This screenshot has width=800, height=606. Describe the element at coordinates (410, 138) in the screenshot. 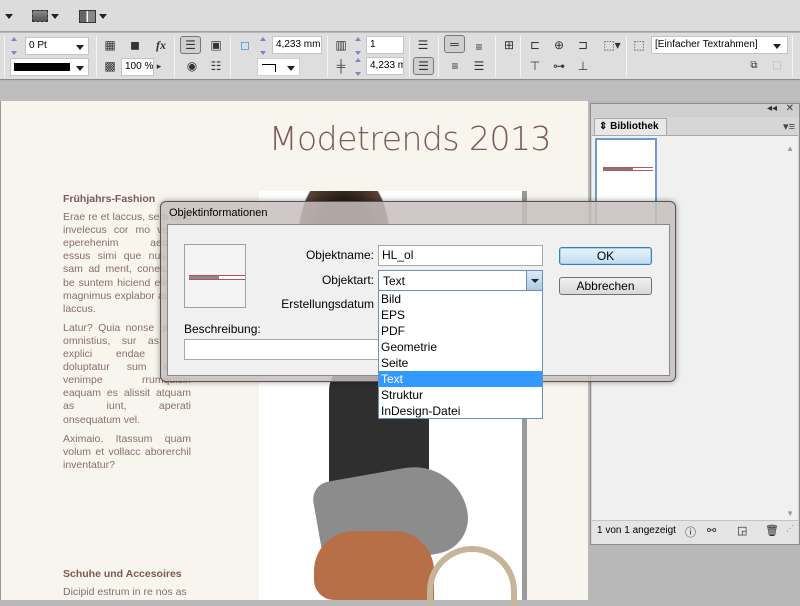

I see `page-title: Modetrends 2013` at that location.